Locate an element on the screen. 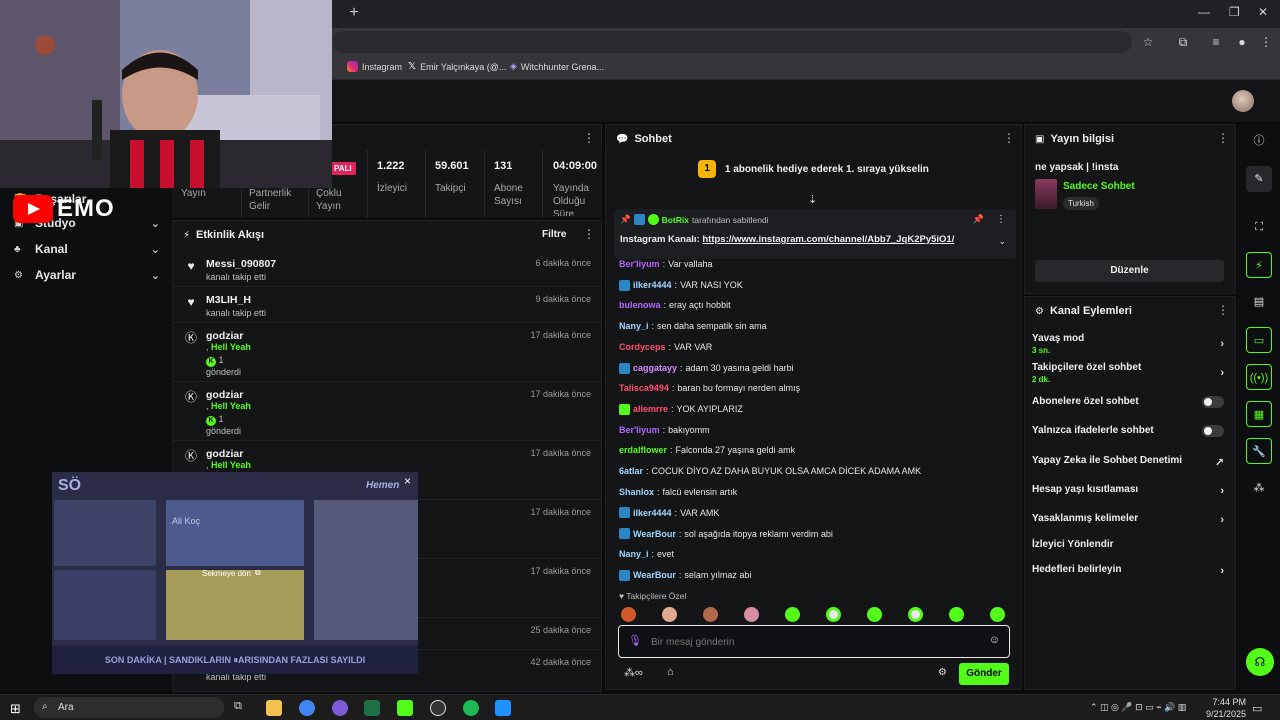  notes-icon: ▤ is located at coordinates (1259, 302).